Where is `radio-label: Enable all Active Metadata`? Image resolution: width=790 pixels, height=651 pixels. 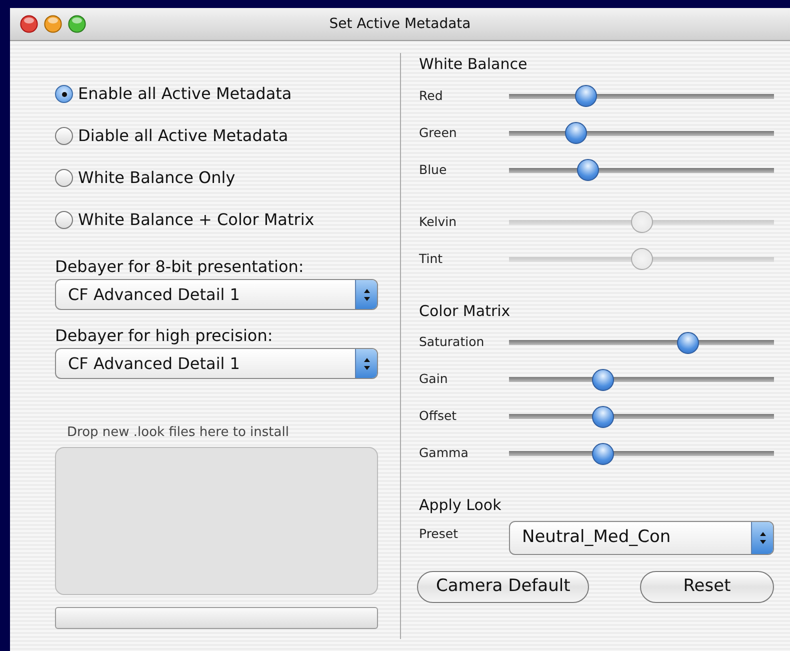
radio-label: Enable all Active Metadata is located at coordinates (185, 94).